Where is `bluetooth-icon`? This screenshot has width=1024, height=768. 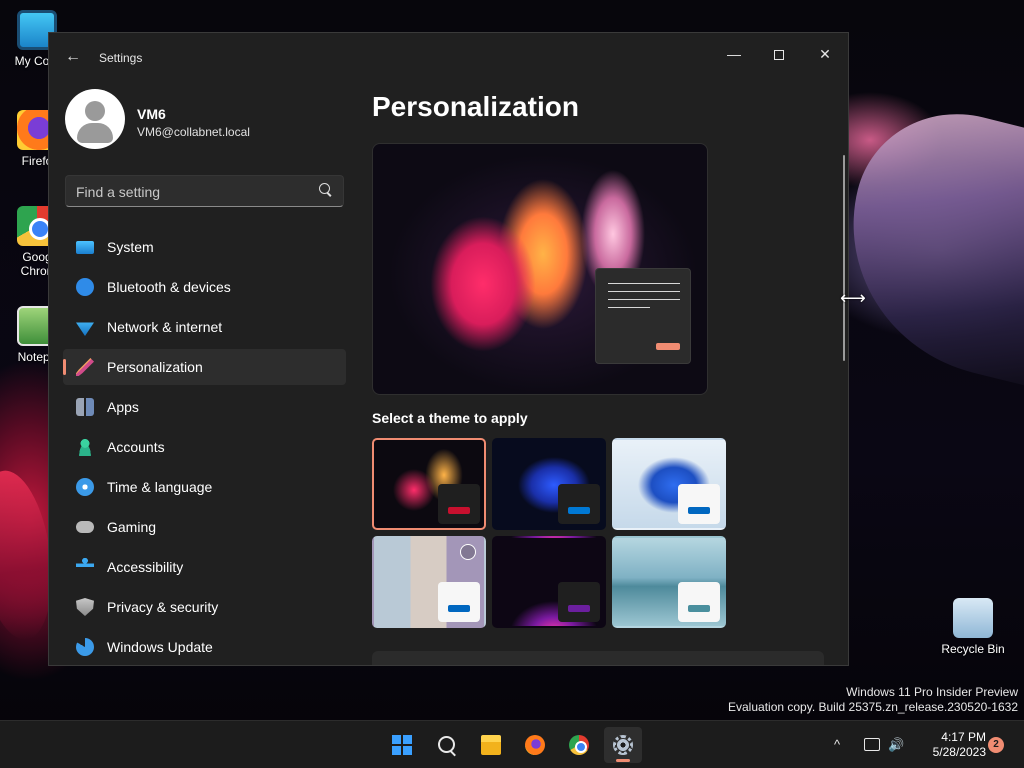 bluetooth-icon is located at coordinates (85, 287).